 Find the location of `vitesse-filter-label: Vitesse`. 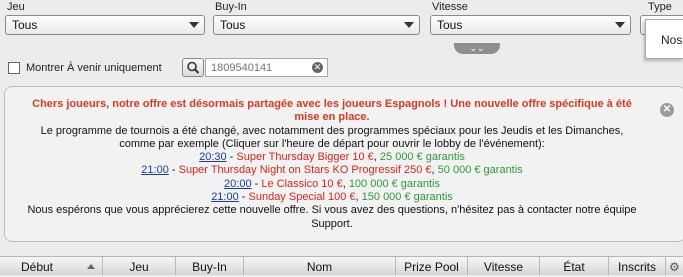

vitesse-filter-label: Vitesse is located at coordinates (450, 7).